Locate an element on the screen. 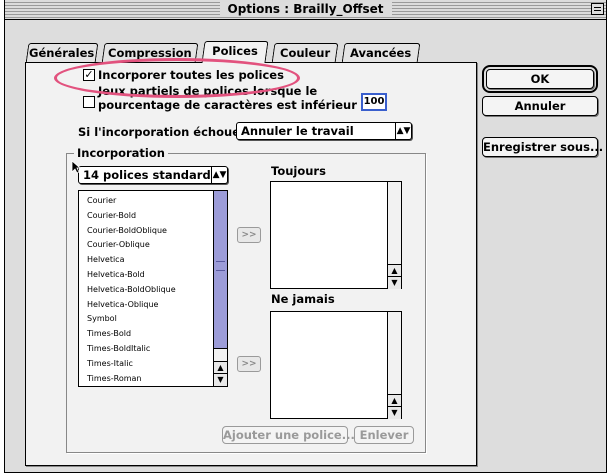 The height and width of the screenshot is (473, 607). never-scrollbar: ▲ ▼ is located at coordinates (394, 365).